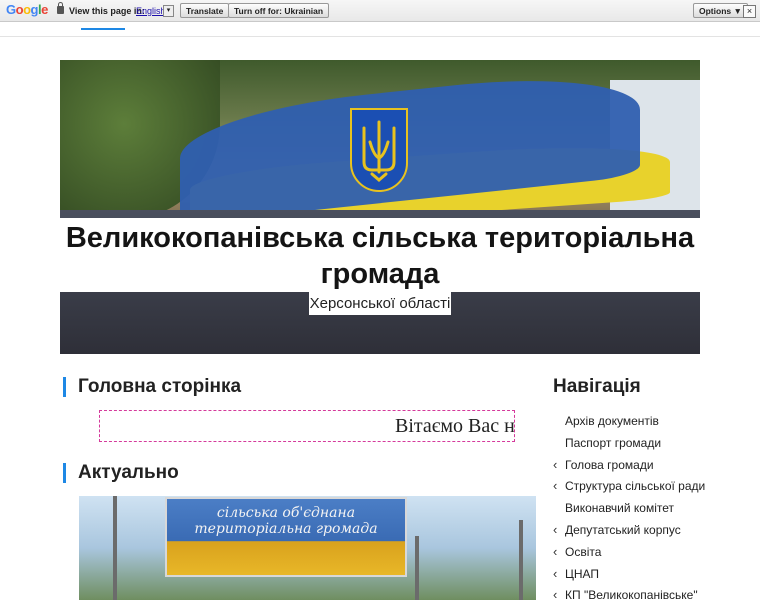 The image size is (760, 607). What do you see at coordinates (60, 8) in the screenshot?
I see `lock-icon` at bounding box center [60, 8].